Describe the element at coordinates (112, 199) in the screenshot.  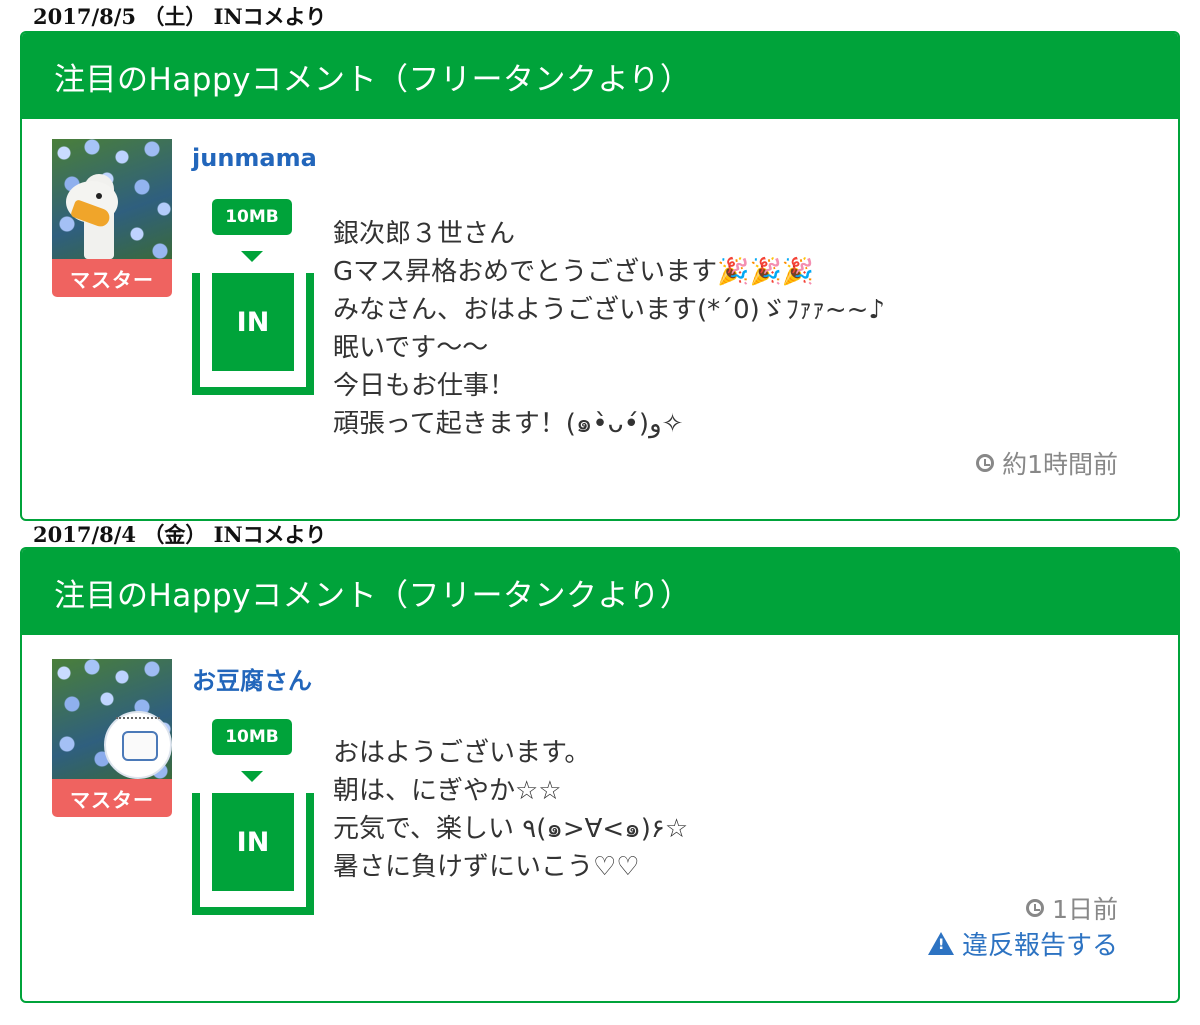
I see `goose-photo-icon` at that location.